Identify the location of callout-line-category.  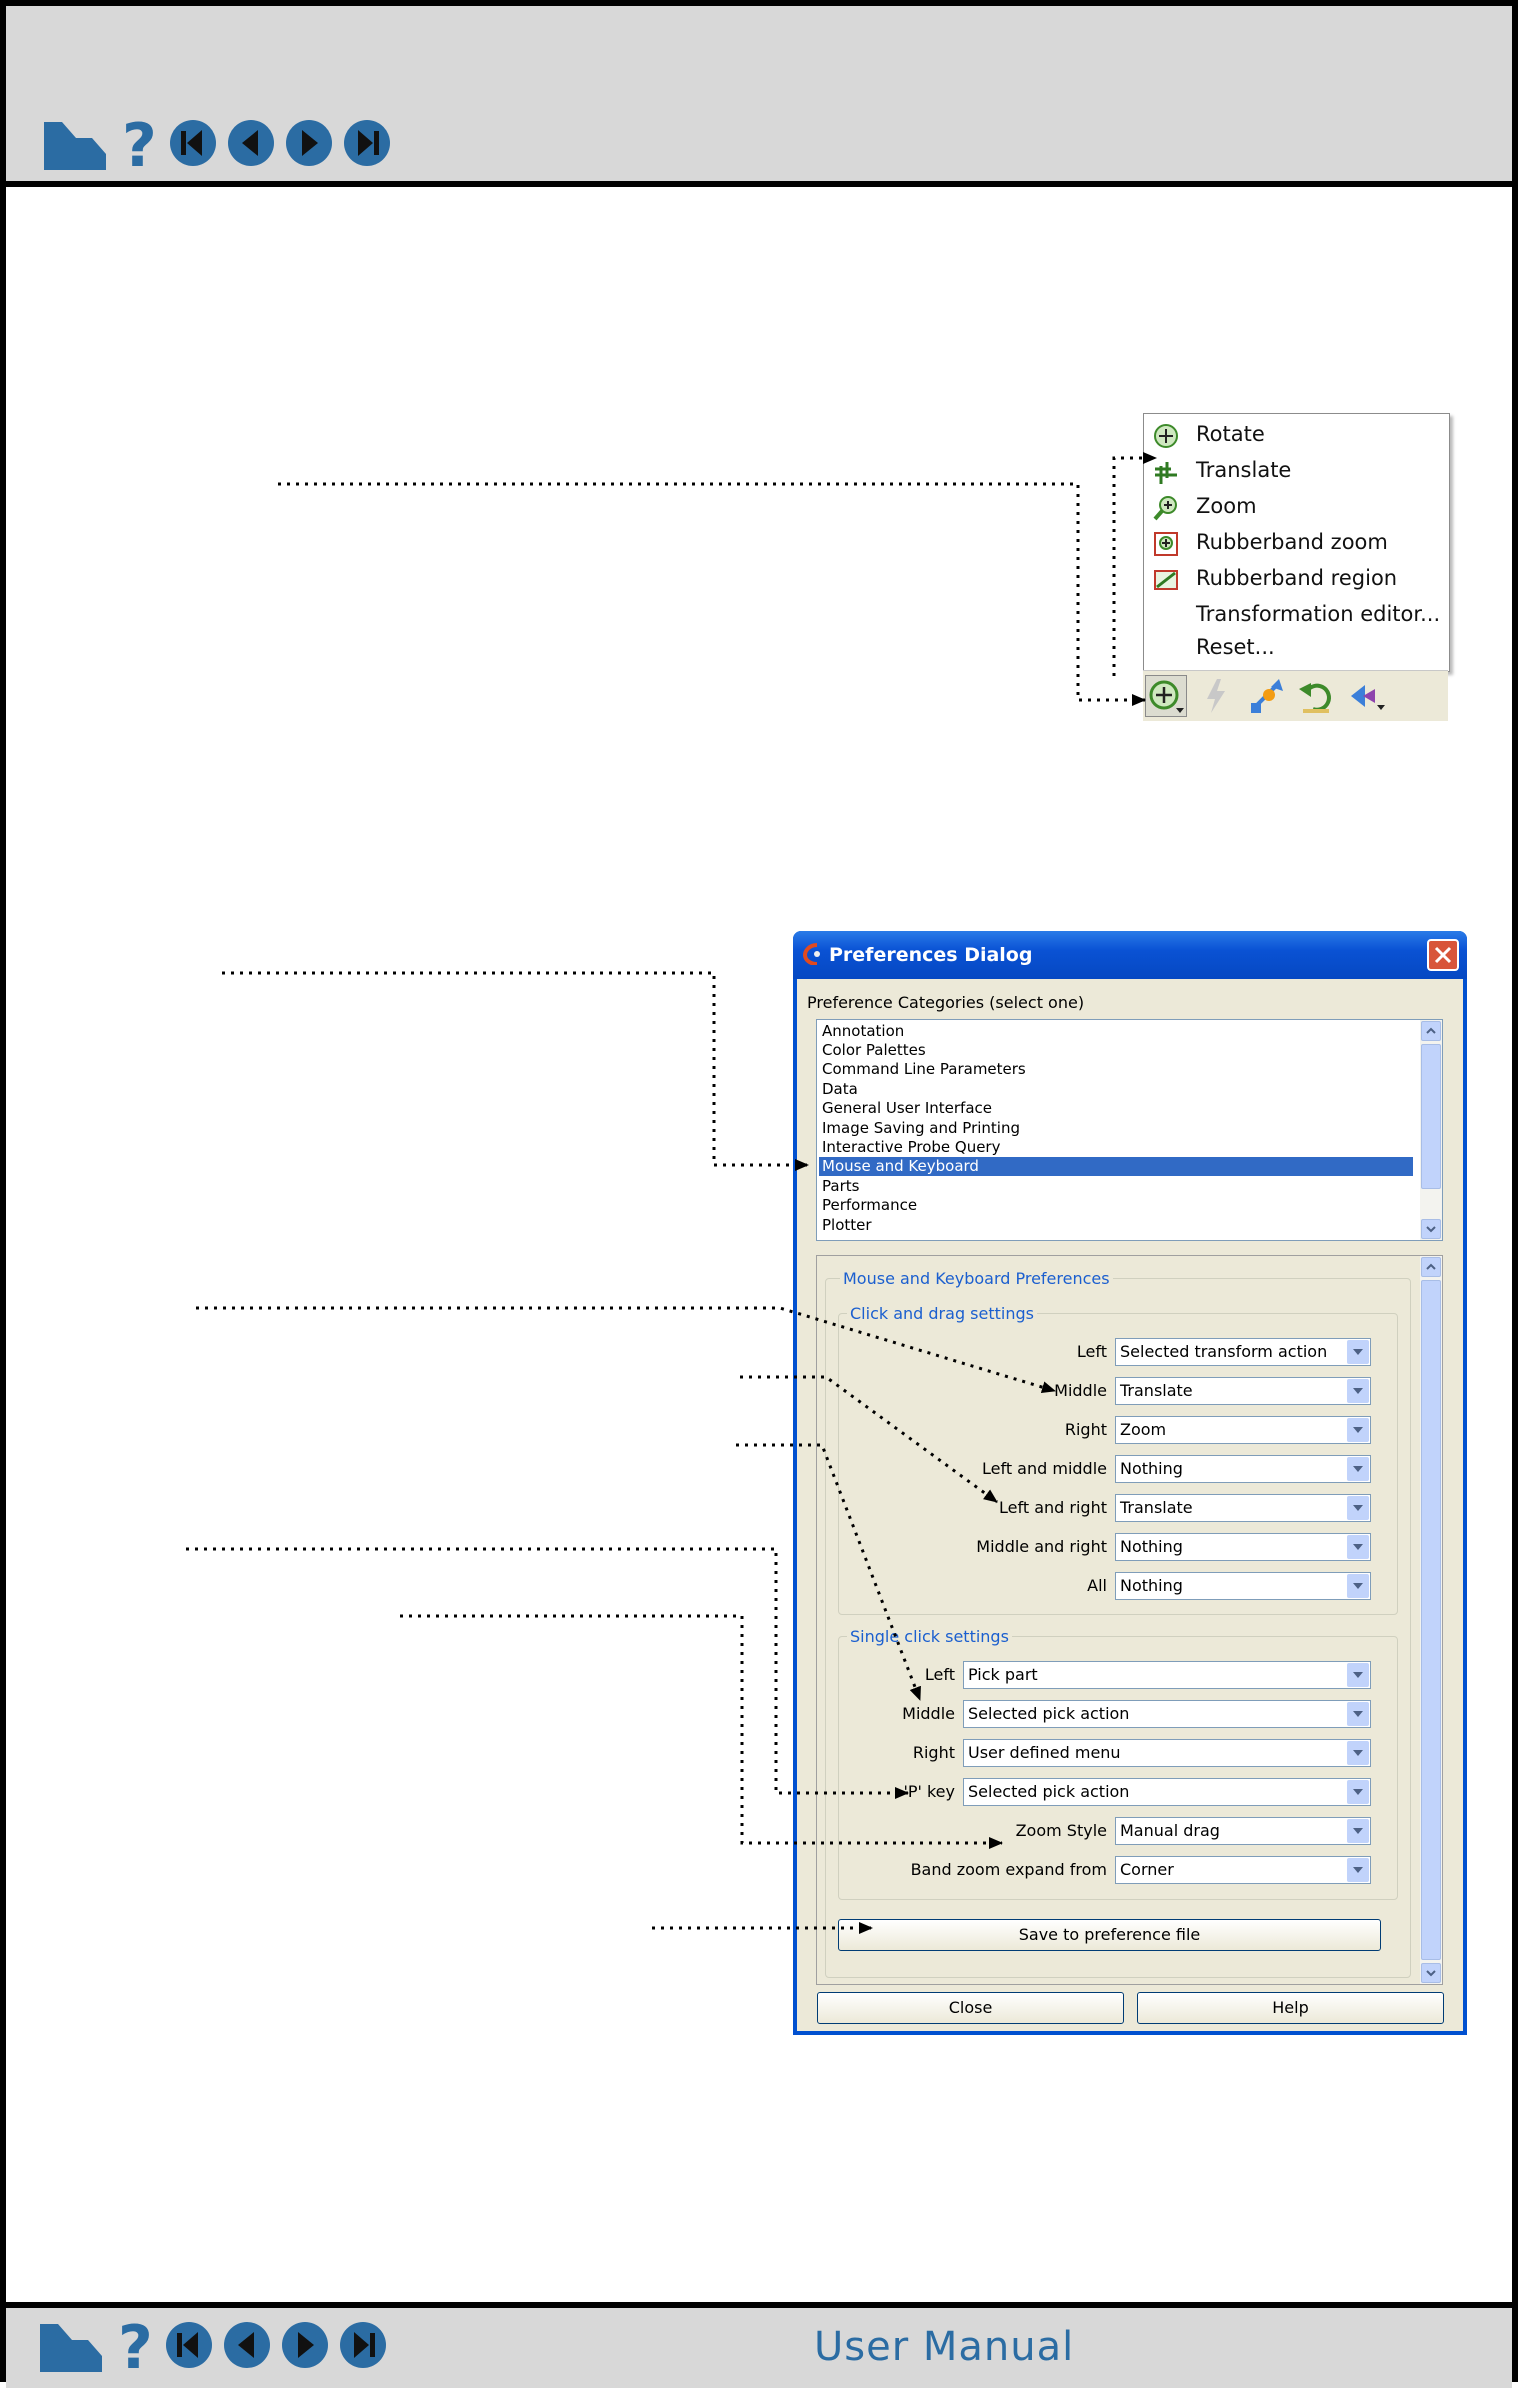
(515, 1071).